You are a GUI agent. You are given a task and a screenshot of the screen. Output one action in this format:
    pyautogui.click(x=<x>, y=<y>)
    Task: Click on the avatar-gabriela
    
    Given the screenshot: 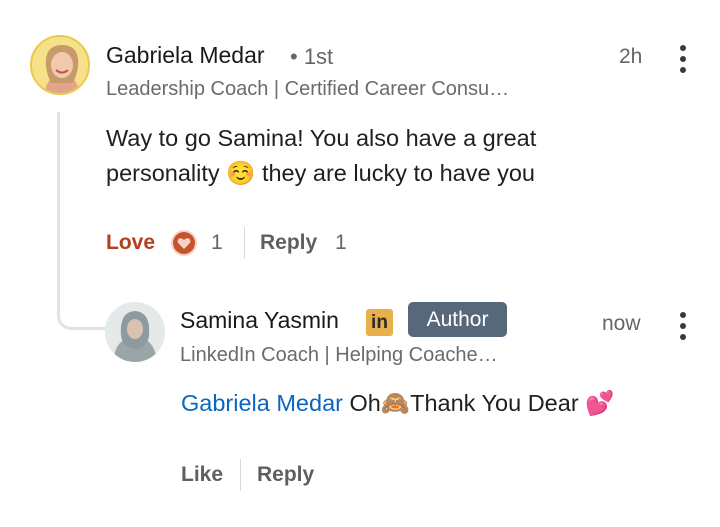 What is the action you would take?
    pyautogui.click(x=60, y=65)
    